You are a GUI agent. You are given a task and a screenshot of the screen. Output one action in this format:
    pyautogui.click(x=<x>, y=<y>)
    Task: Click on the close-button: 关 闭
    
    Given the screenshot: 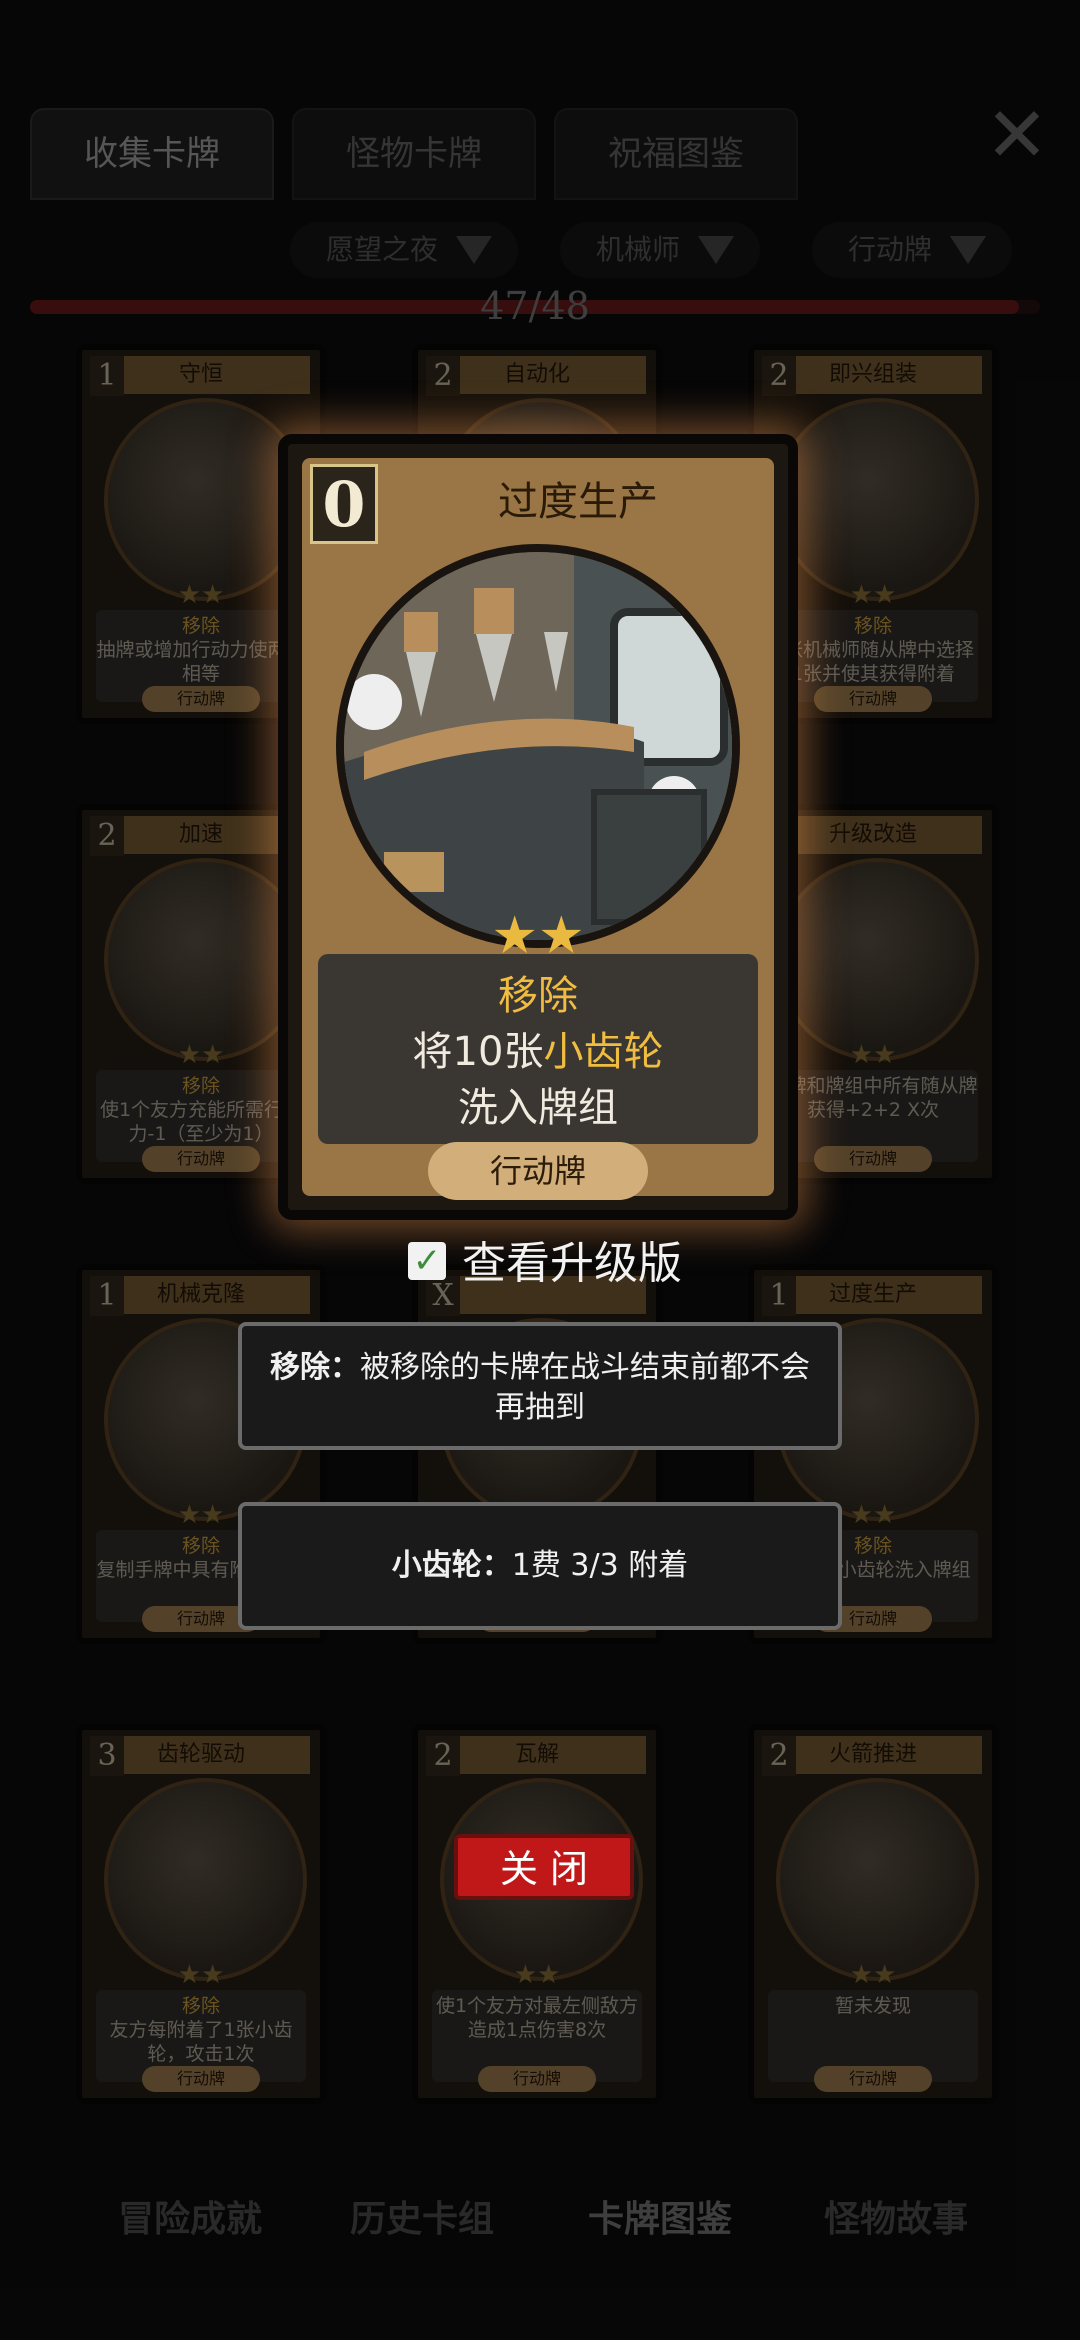 What is the action you would take?
    pyautogui.click(x=544, y=1867)
    